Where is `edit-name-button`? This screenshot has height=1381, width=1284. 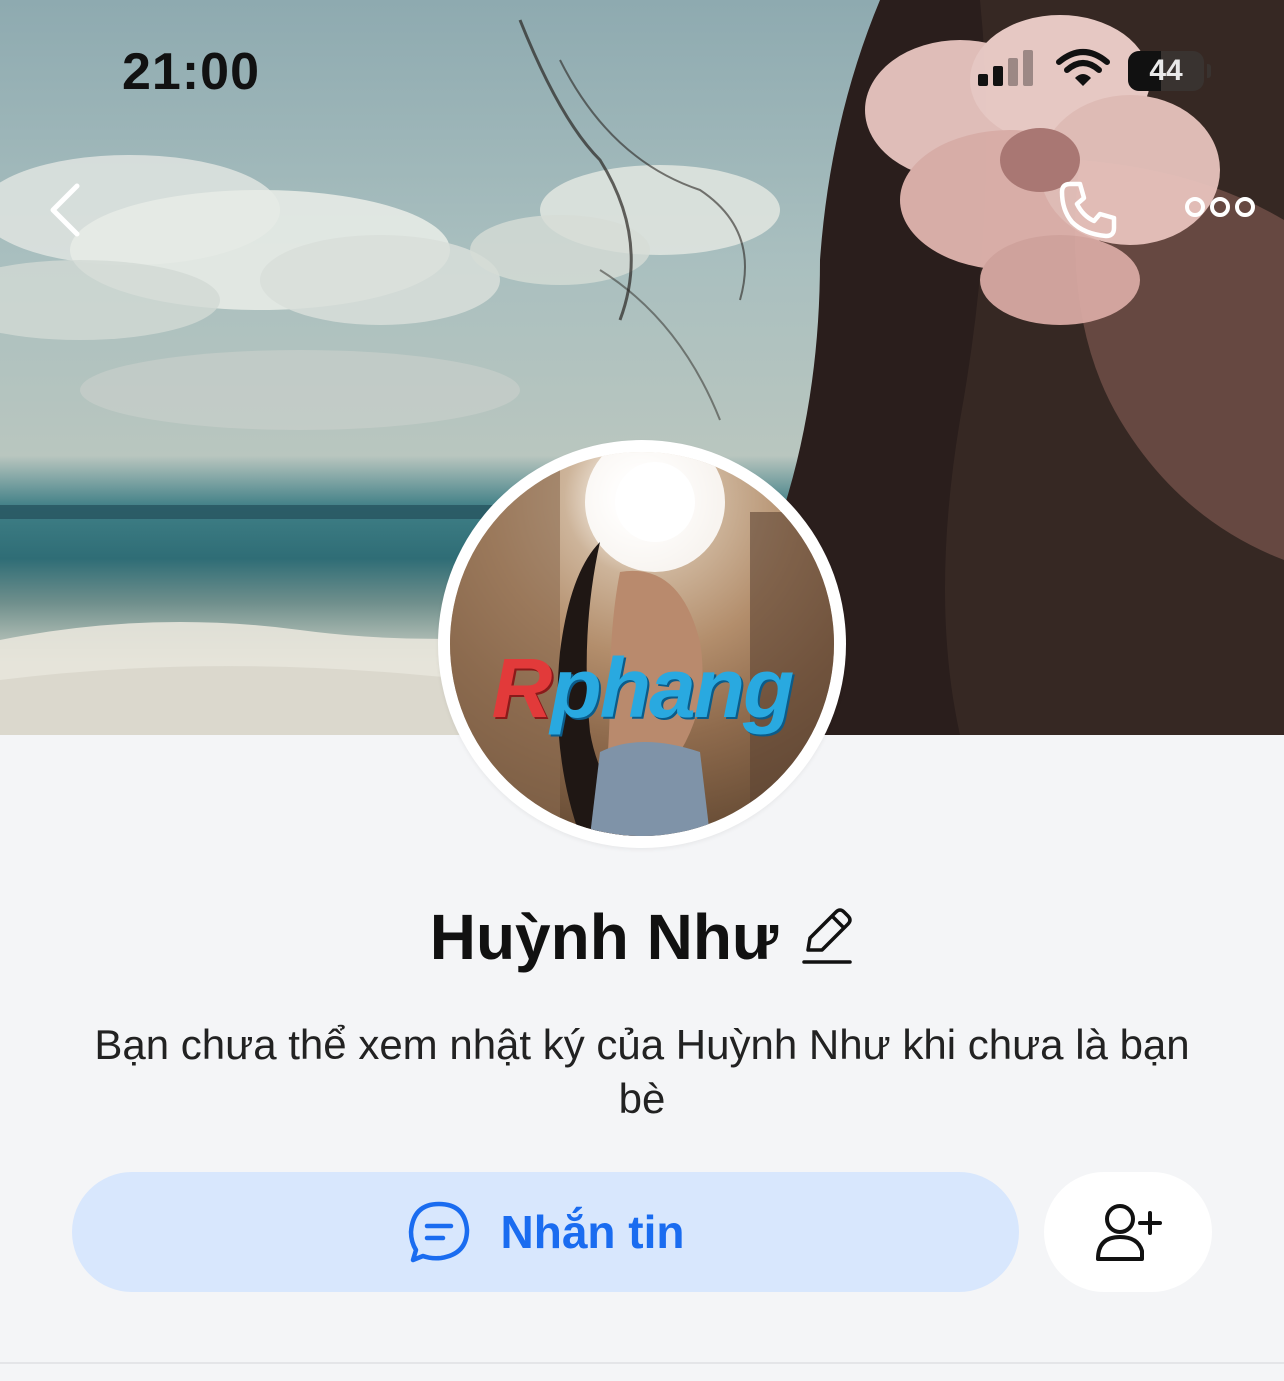 edit-name-button is located at coordinates (827, 937).